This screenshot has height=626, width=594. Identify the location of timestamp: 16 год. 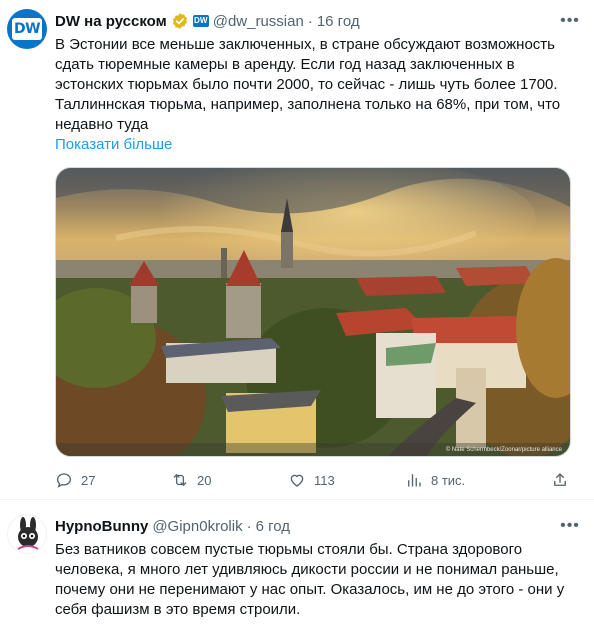
(338, 21).